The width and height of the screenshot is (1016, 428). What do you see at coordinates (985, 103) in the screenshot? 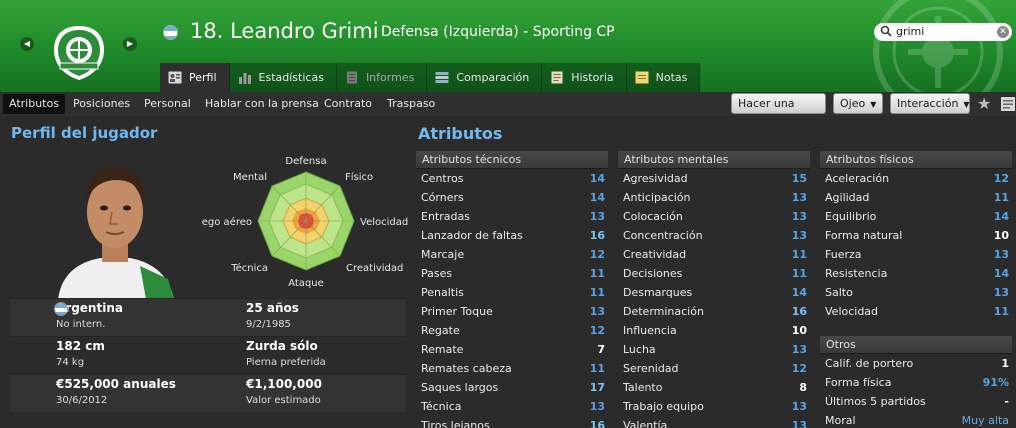
I see `star-icon: ★` at bounding box center [985, 103].